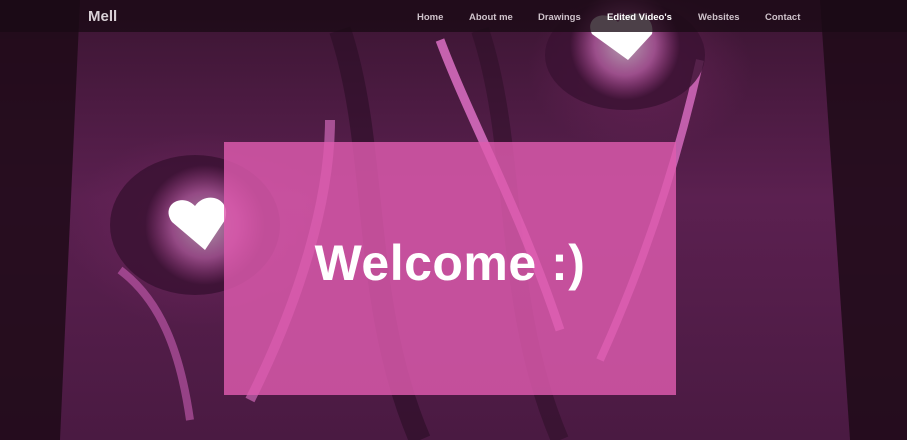  Describe the element at coordinates (491, 17) in the screenshot. I see `nav-about-me: About me` at that location.